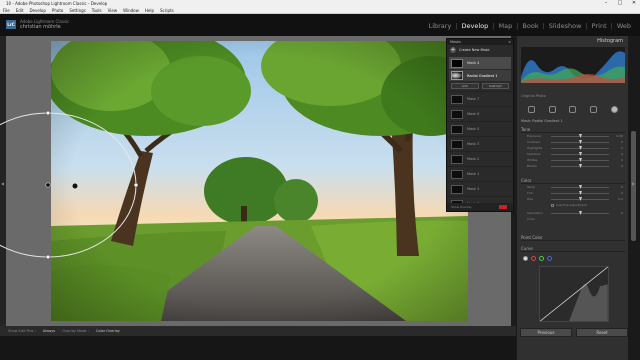 The width and height of the screenshot is (640, 360). Describe the element at coordinates (620, 3) in the screenshot. I see `maximize-button: □` at that location.